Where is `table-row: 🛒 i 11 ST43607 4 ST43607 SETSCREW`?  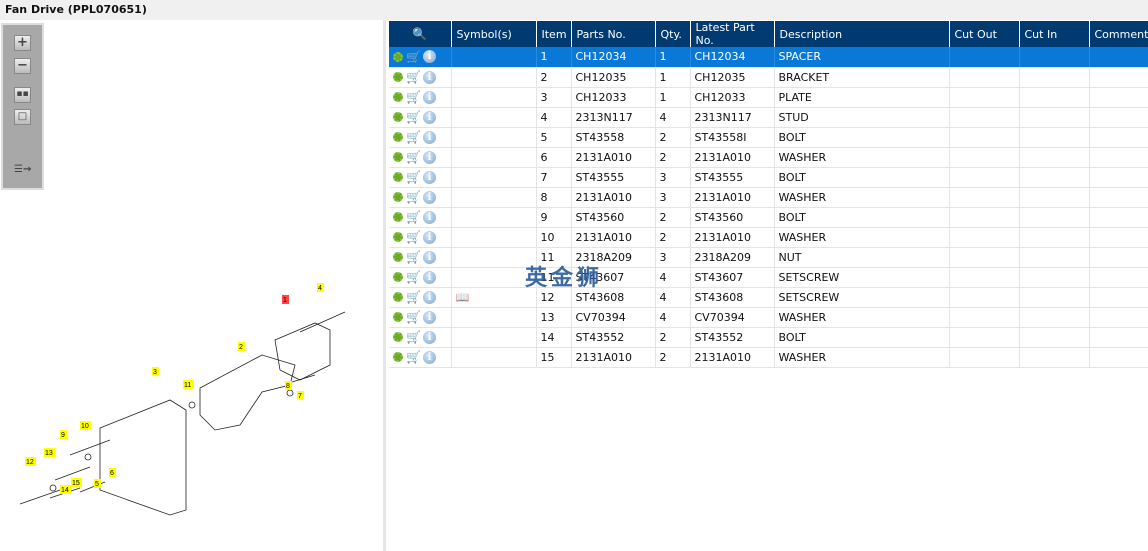
table-row: 🛒 i 11 ST43607 4 ST43607 SETSCREW is located at coordinates (768, 277).